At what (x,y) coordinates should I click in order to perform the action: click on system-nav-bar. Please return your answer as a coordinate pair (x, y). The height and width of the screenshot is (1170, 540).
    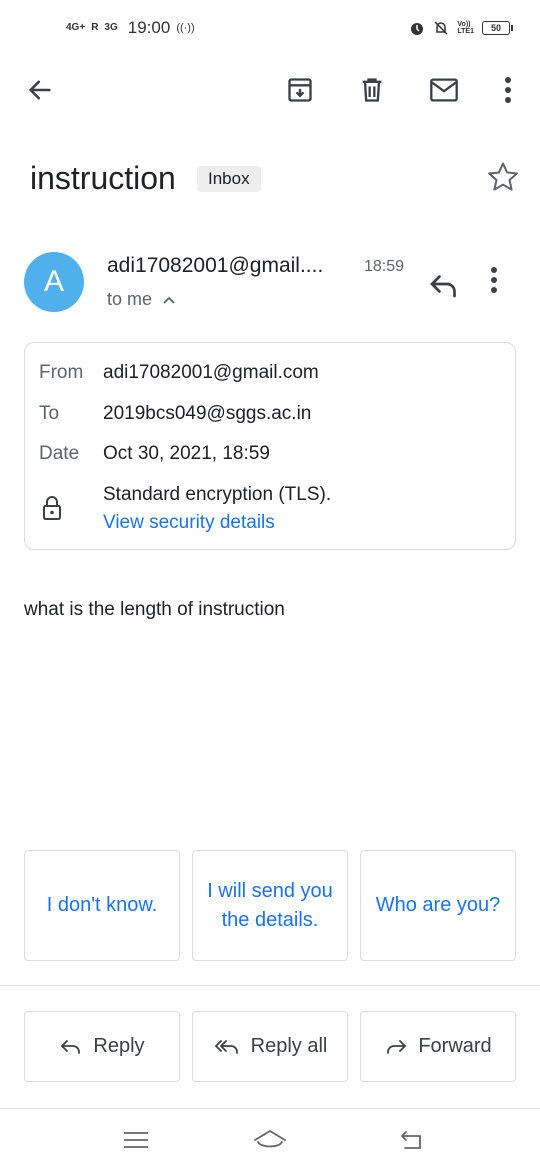
    Looking at the image, I should click on (270, 1139).